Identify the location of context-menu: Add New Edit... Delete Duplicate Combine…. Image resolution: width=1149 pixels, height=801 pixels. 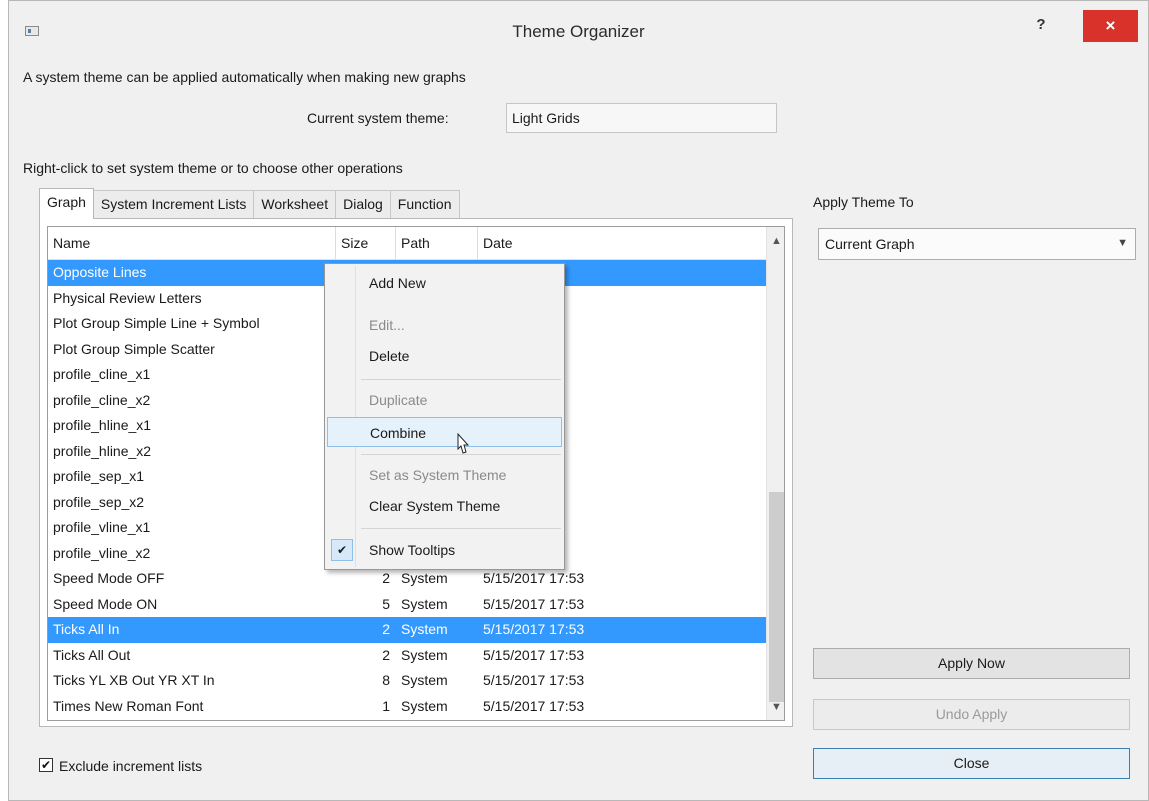
(444, 416).